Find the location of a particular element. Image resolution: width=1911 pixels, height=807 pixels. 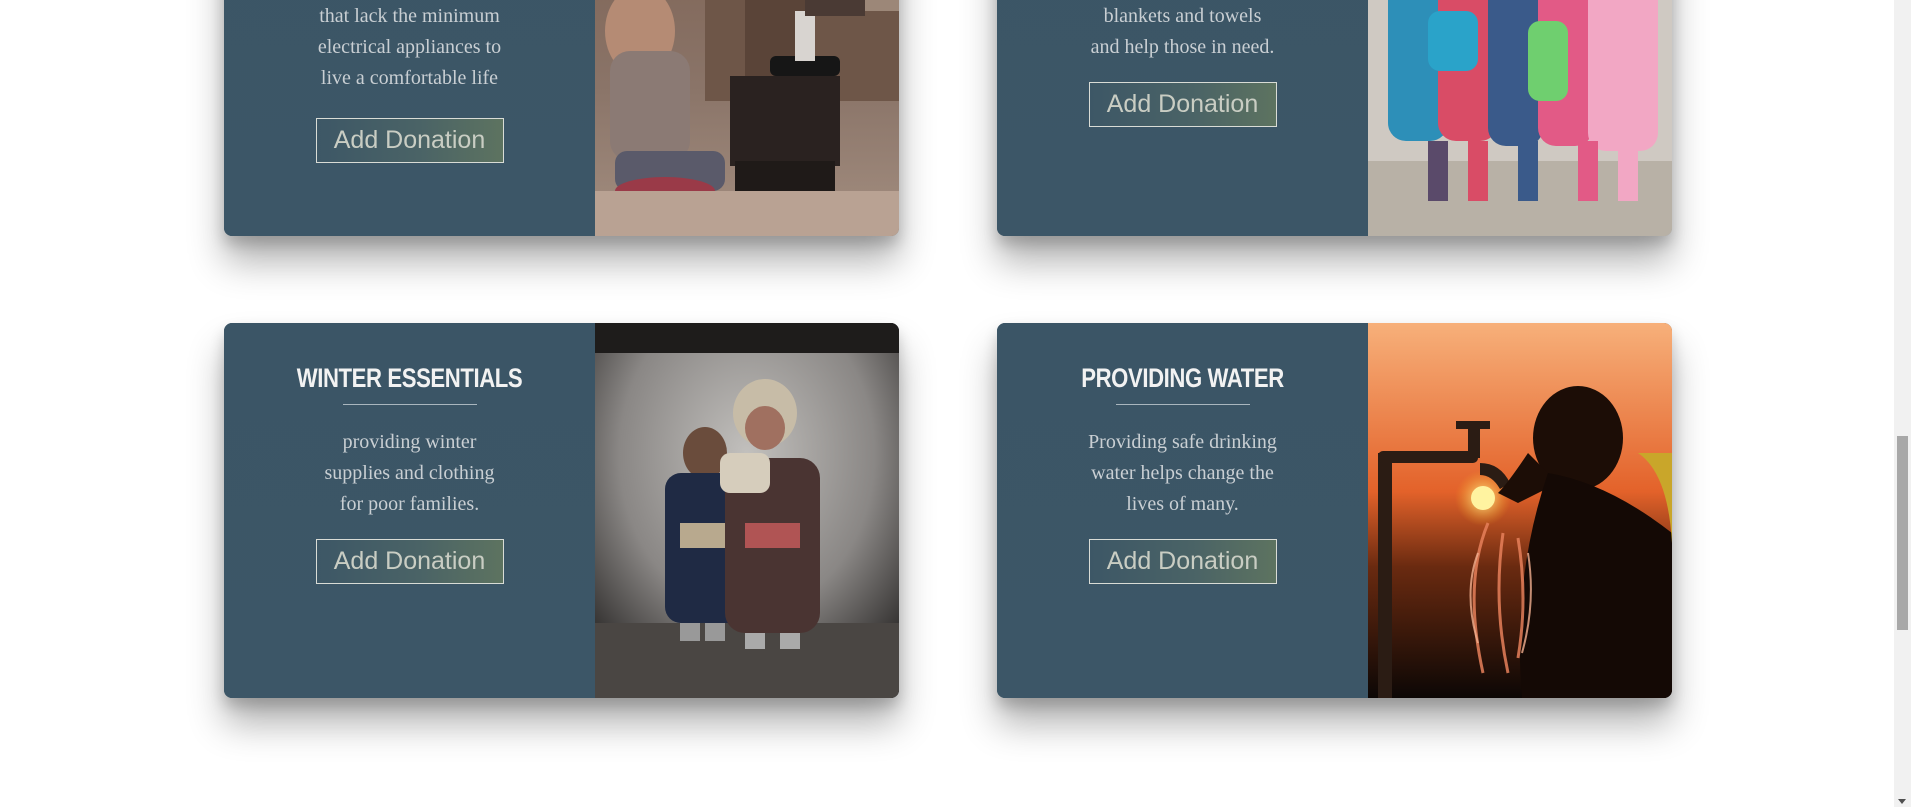

children-with-toys-photo is located at coordinates (1520, 118).